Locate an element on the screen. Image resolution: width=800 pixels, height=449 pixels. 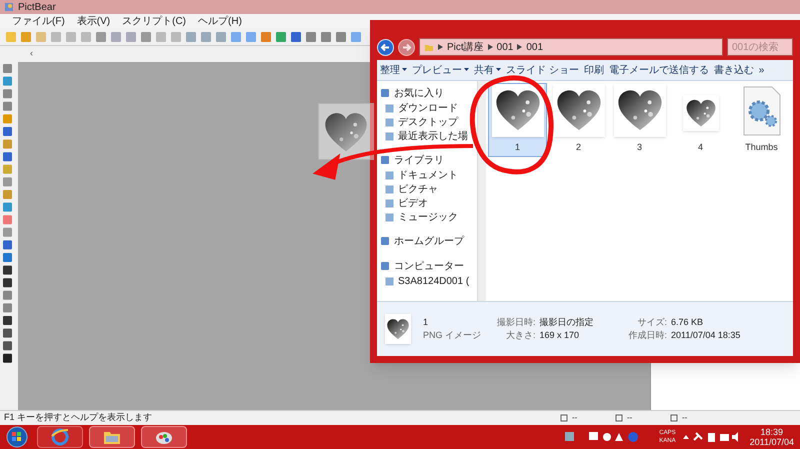
command-button: スライド ショー is located at coordinates (542, 70).